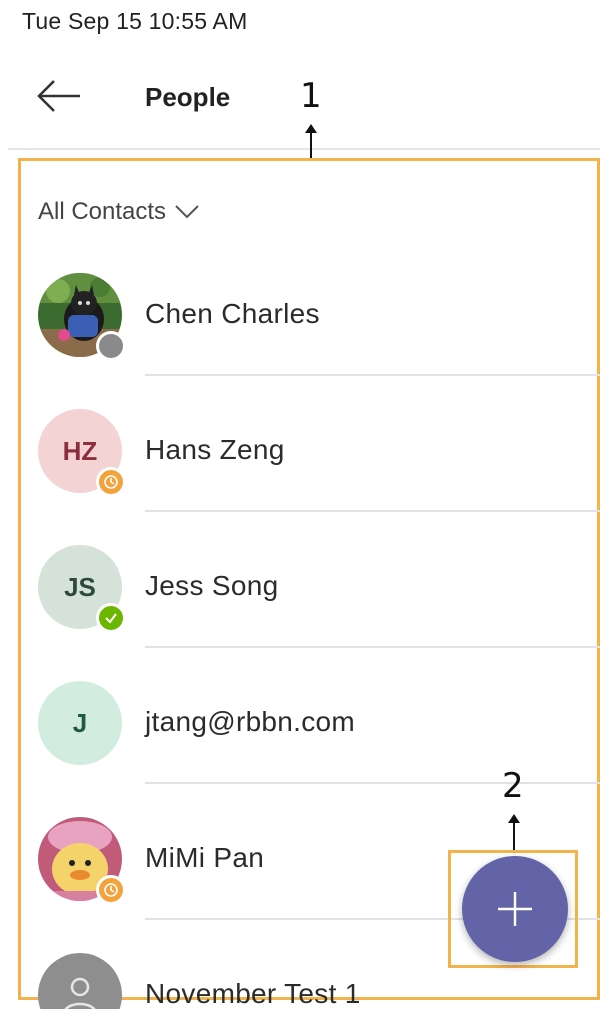  Describe the element at coordinates (188, 97) in the screenshot. I see `page-title: People` at that location.